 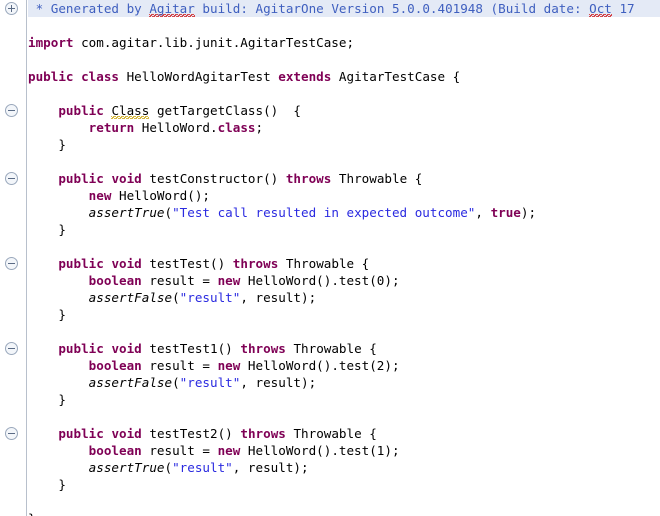 What do you see at coordinates (115, 365) in the screenshot?
I see `code-token: boolean` at bounding box center [115, 365].